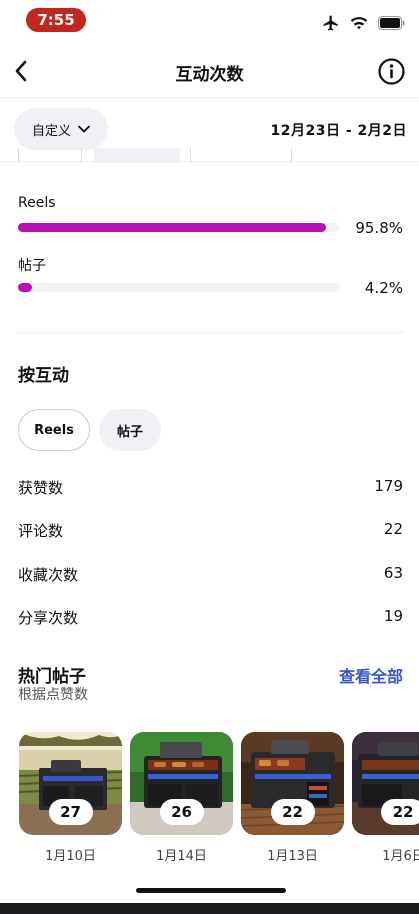  I want to click on bar-percent-reels: 95.8%, so click(379, 228).